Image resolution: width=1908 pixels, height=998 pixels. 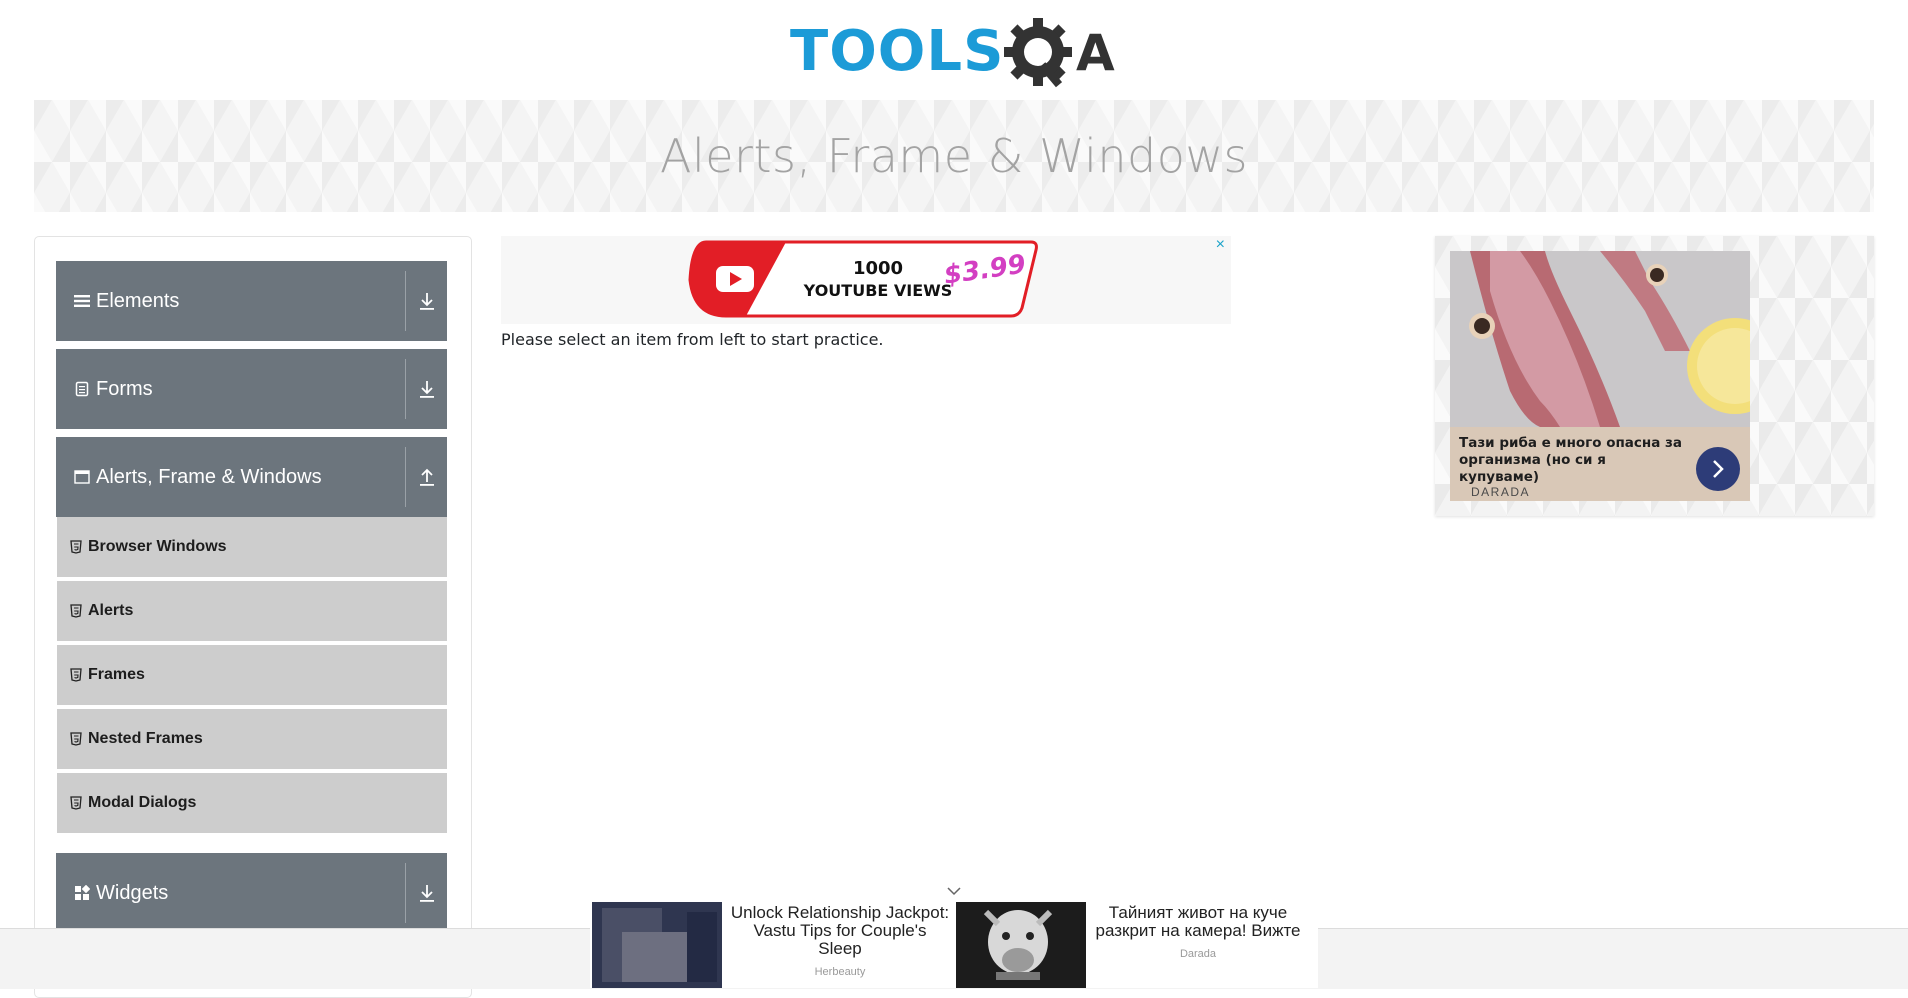 I want to click on group-forms-label: Forms, so click(x=124, y=388).